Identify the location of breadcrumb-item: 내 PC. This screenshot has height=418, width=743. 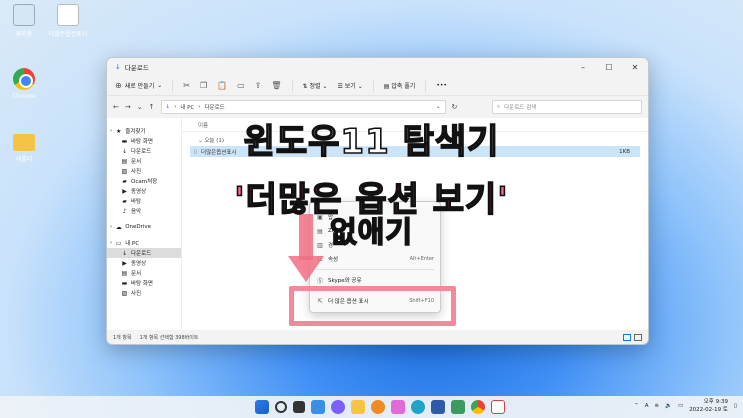
(187, 107).